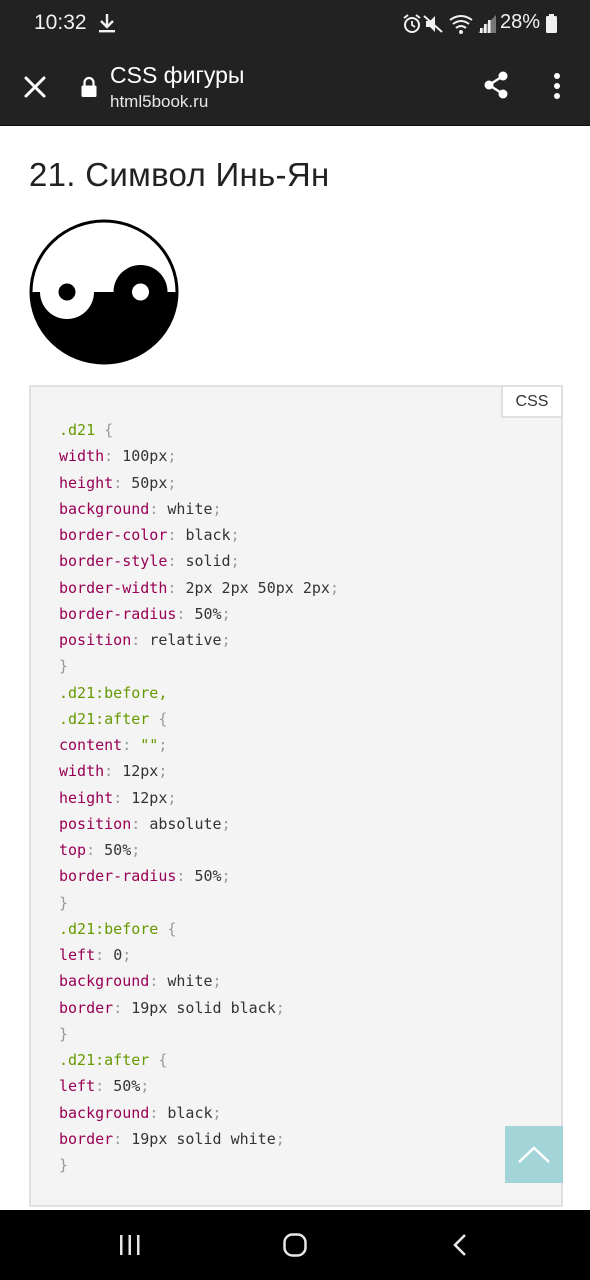 This screenshot has width=590, height=1280. I want to click on code-language-label: CSS, so click(531, 402).